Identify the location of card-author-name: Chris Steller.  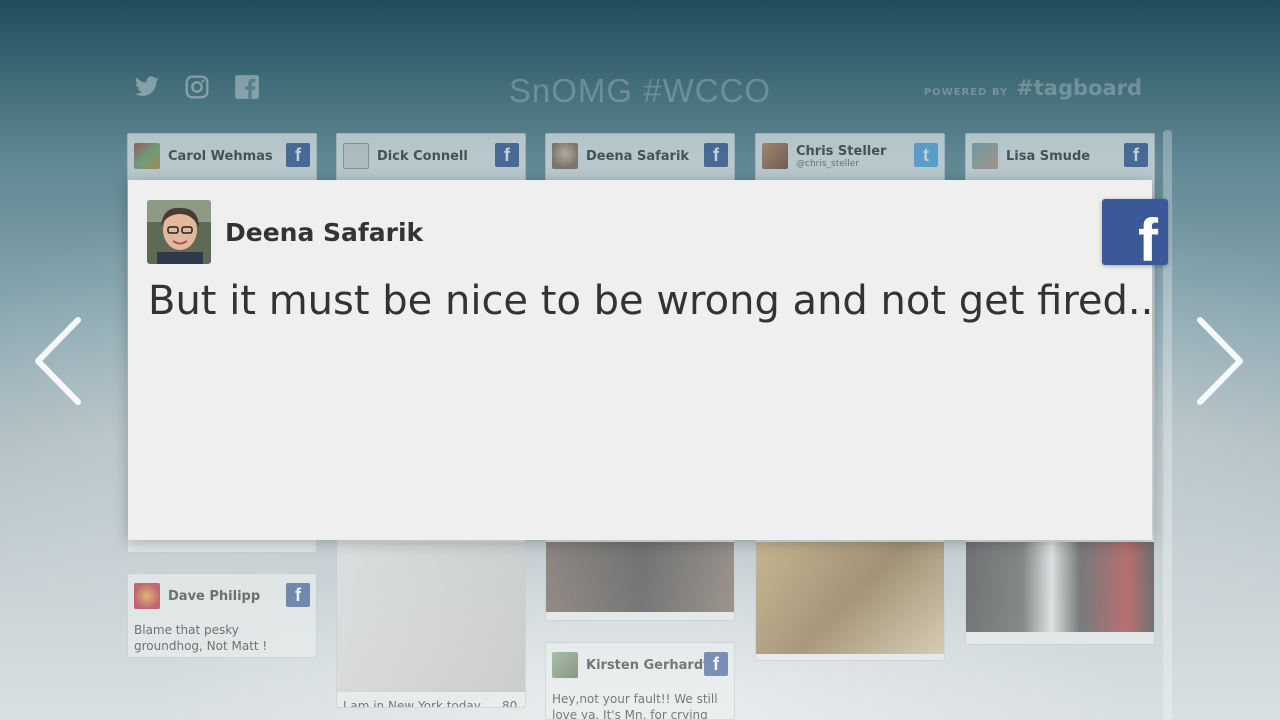
(841, 151).